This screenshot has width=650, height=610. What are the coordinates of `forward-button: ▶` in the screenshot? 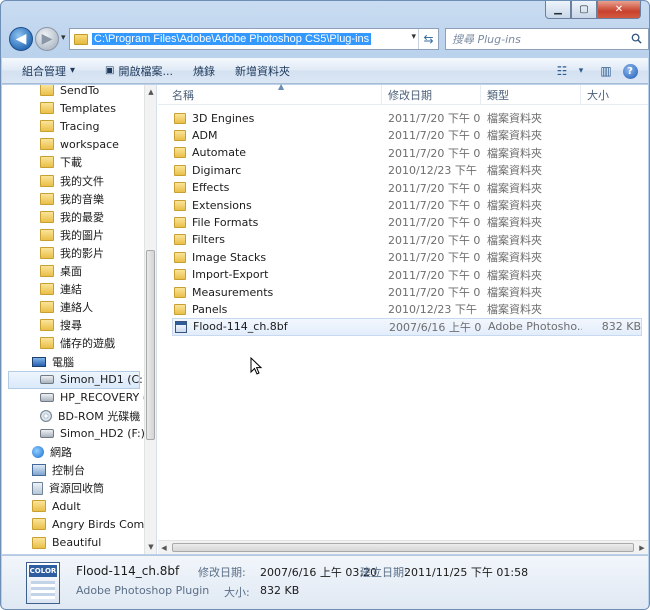 It's located at (47, 39).